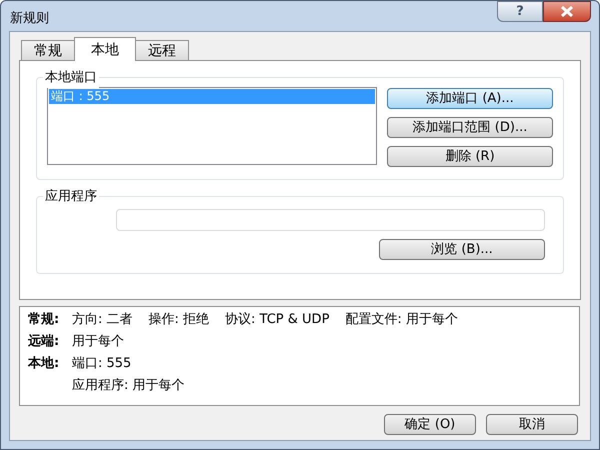 The image size is (600, 450). Describe the element at coordinates (128, 386) in the screenshot. I see `summary-value: 应用程序: 用于每个` at that location.